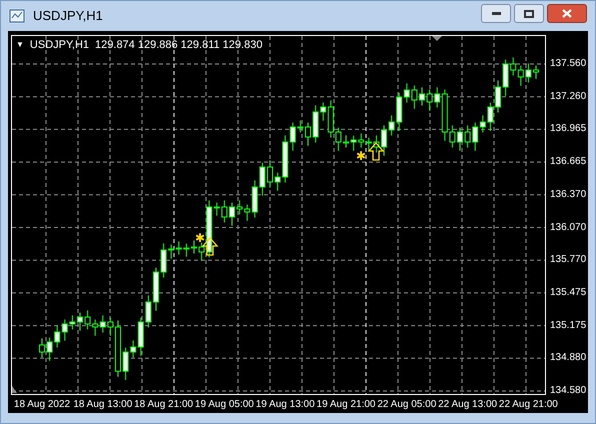 This screenshot has width=596, height=424. I want to click on time-label: 22 Aug 21:00, so click(528, 405).